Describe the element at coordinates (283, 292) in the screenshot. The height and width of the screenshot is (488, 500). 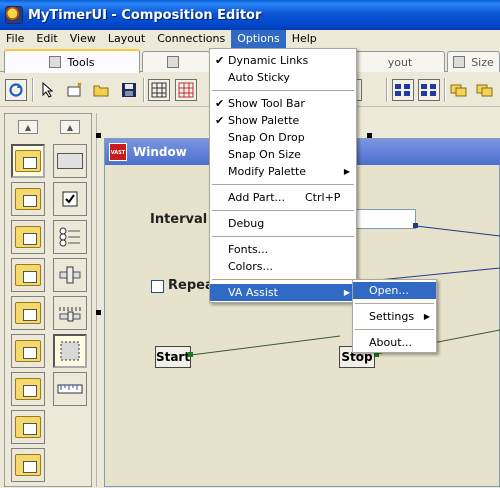
I see `menu-item-va-assist: VA Assist ▶` at that location.